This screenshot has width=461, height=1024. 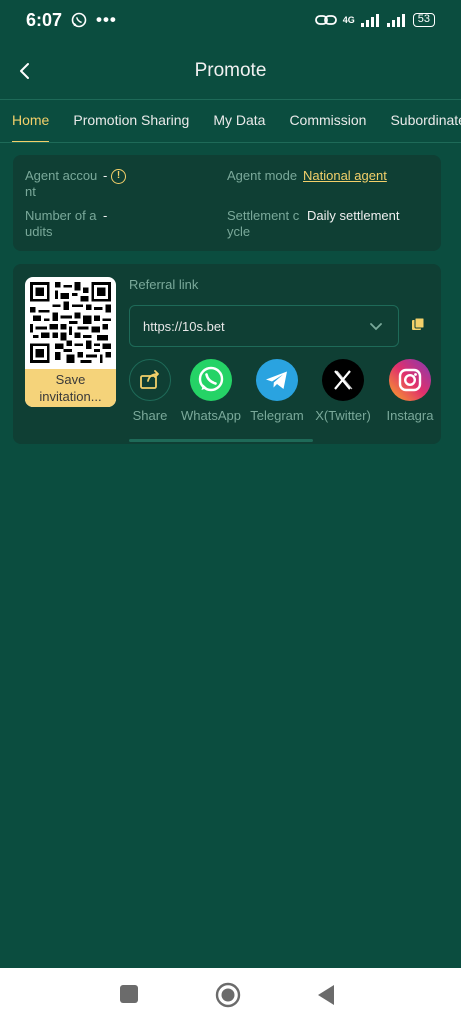 I want to click on notification-dots: •••, so click(x=106, y=19).